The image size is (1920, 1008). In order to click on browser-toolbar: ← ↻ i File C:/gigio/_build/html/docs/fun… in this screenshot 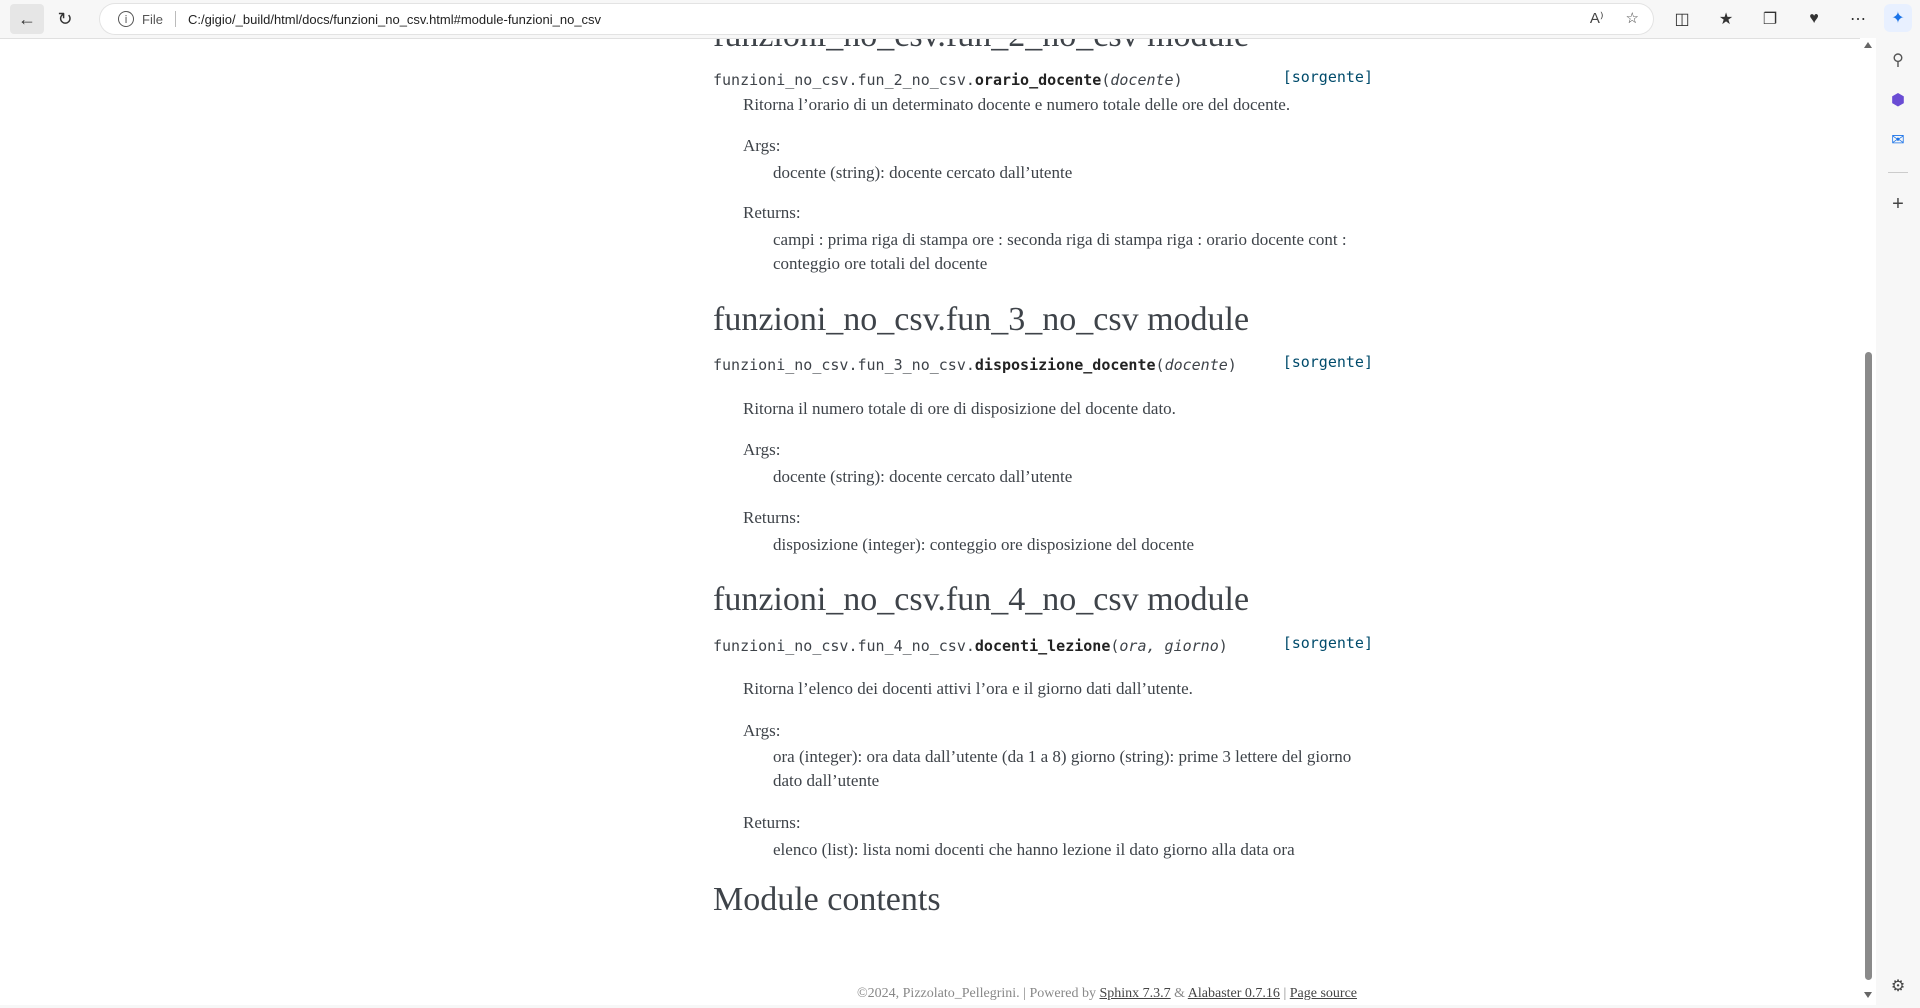, I will do `click(960, 19)`.